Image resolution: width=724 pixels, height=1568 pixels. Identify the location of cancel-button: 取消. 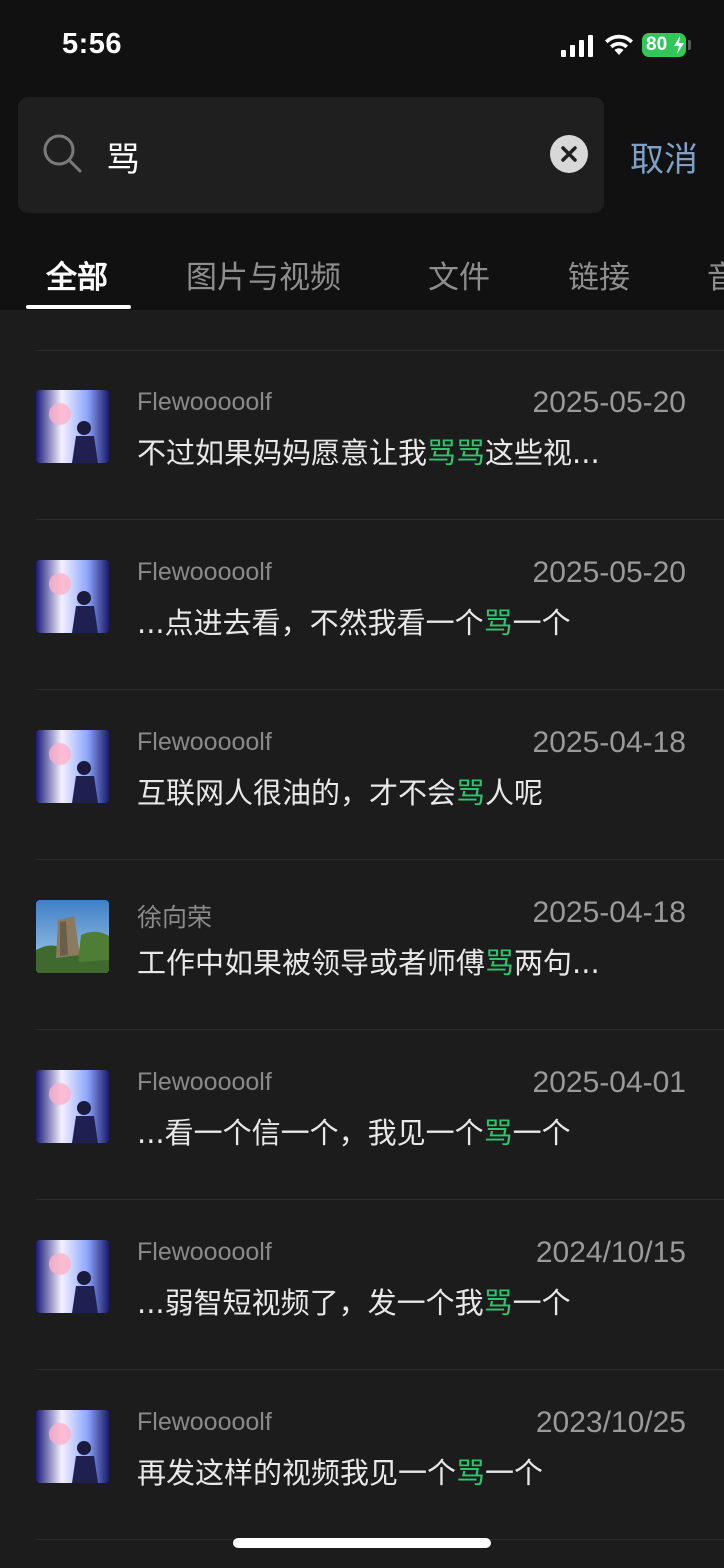
(664, 156).